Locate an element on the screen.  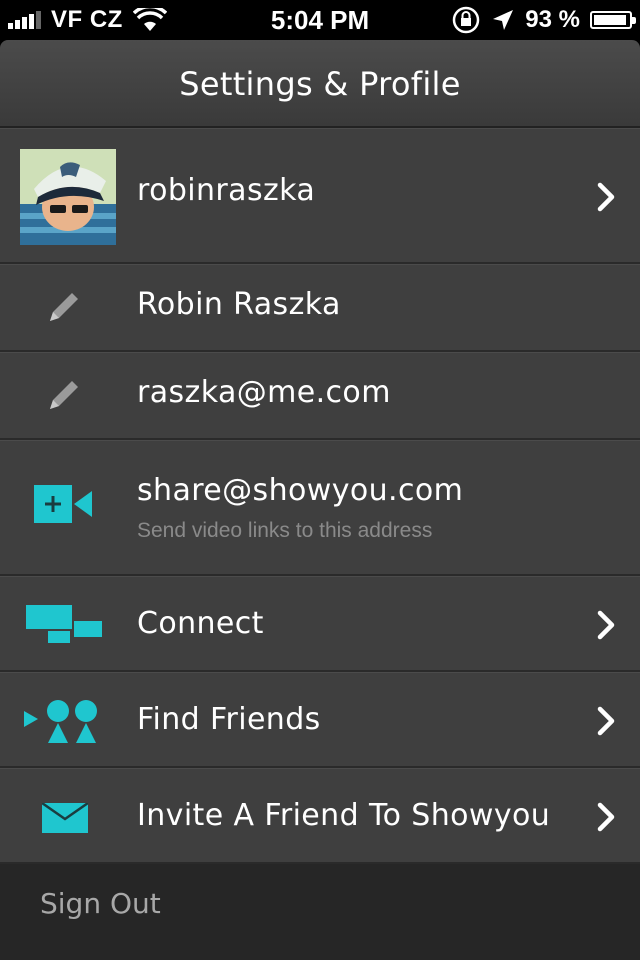
rotation-lock-icon is located at coordinates (466, 20).